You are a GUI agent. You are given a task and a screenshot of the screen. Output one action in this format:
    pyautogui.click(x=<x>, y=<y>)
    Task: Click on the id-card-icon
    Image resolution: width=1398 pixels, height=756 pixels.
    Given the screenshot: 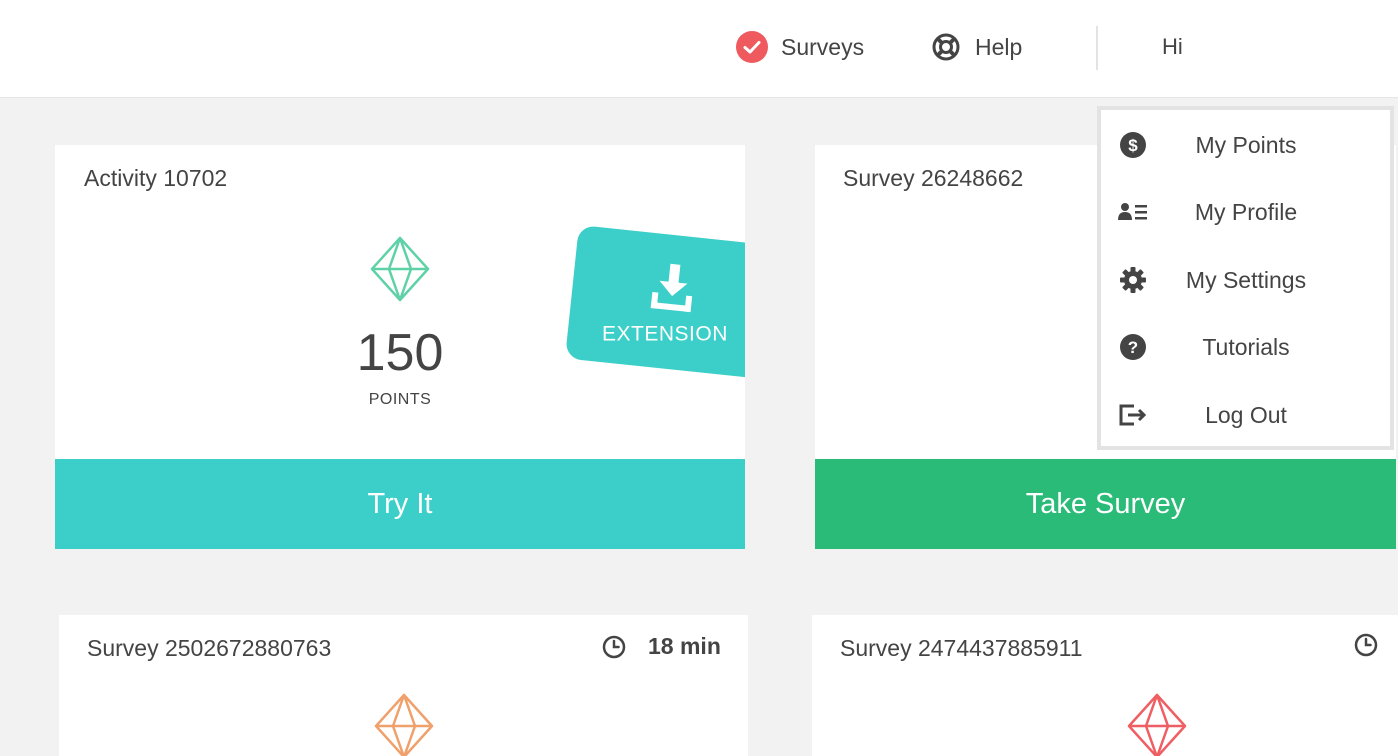 What is the action you would take?
    pyautogui.click(x=1133, y=212)
    